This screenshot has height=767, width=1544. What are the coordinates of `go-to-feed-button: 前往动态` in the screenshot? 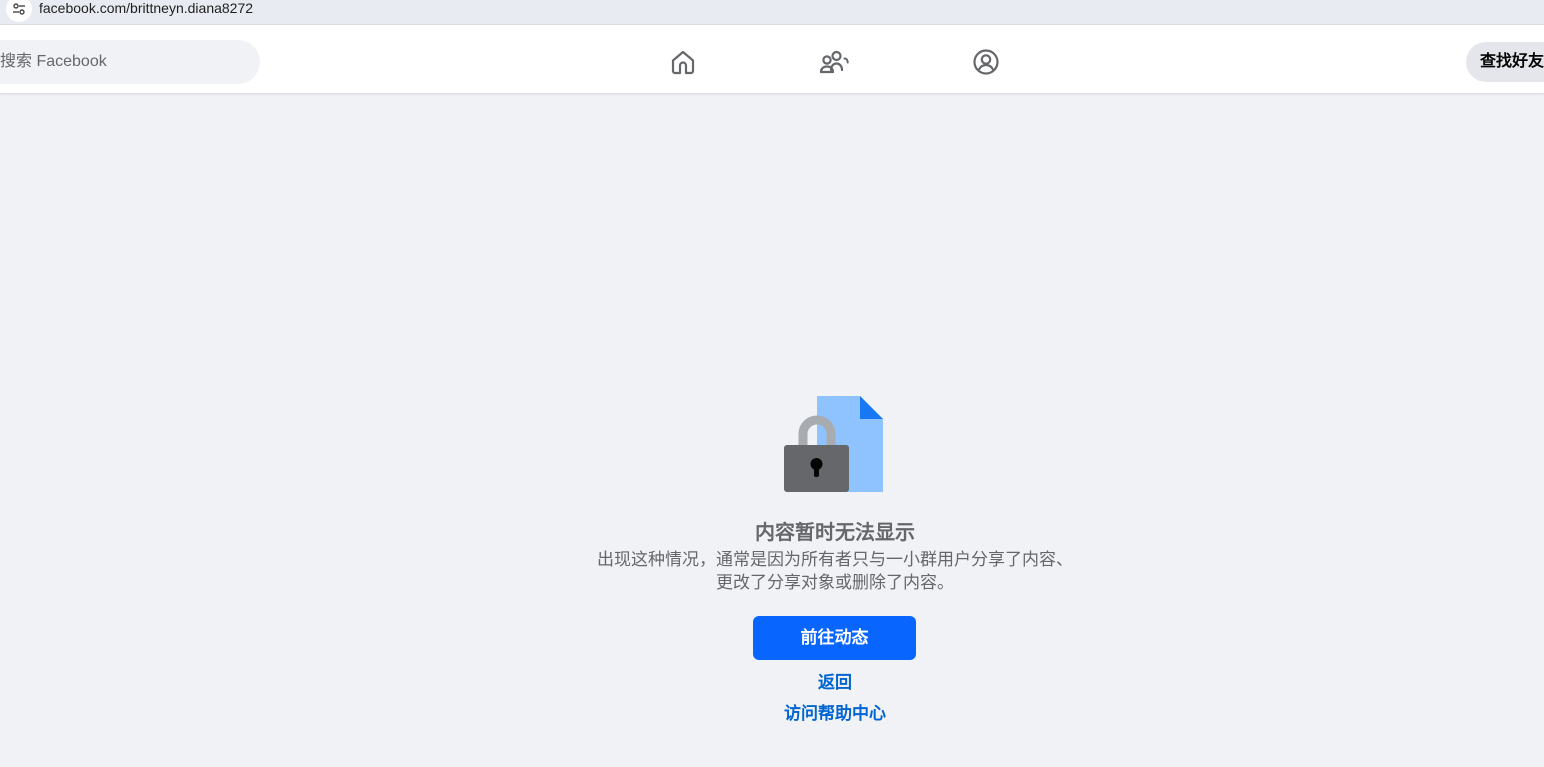 It's located at (834, 638).